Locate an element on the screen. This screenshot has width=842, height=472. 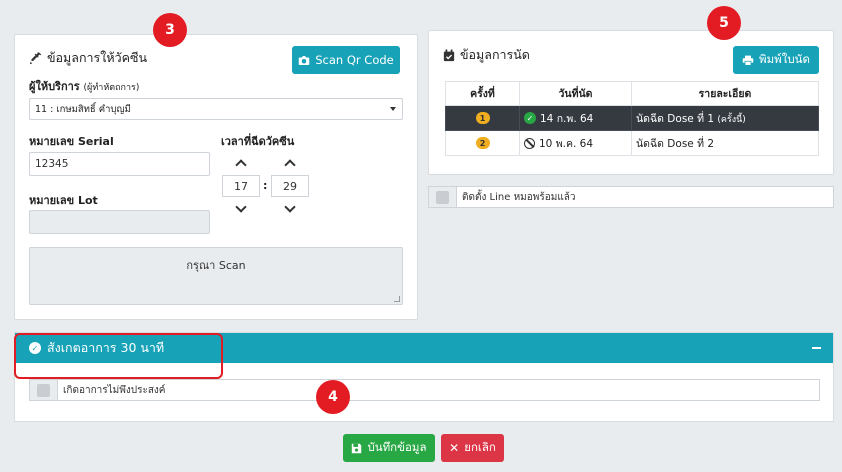
minute-down-icon is located at coordinates (290, 207).